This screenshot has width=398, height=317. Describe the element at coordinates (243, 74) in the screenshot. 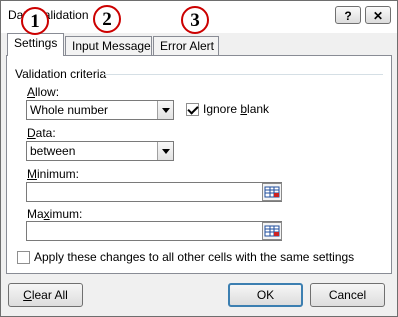

I see `criteria-divider` at that location.